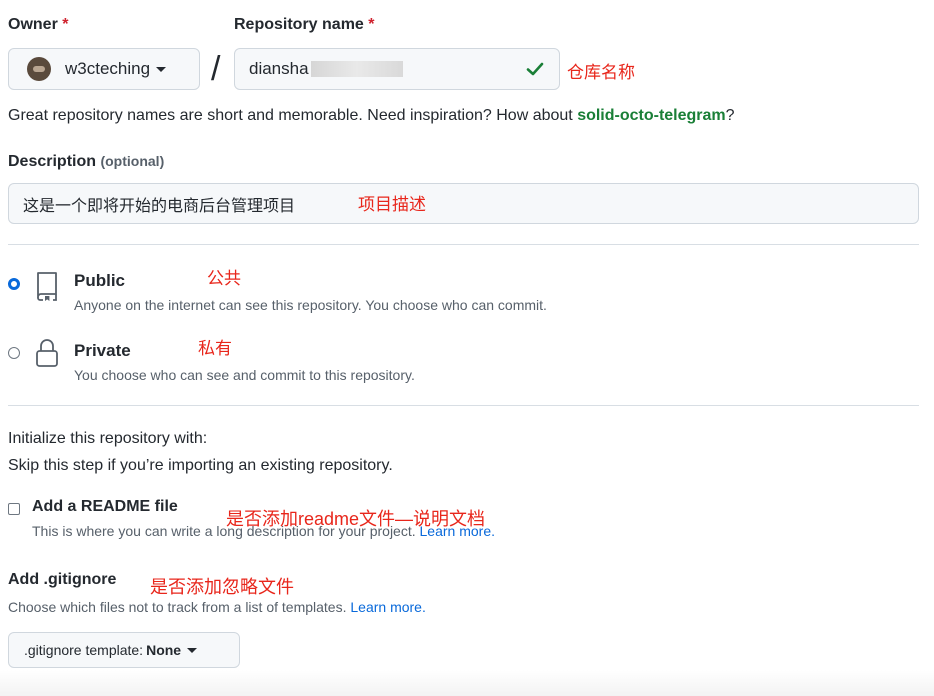 The image size is (934, 696). What do you see at coordinates (14, 284) in the screenshot?
I see `public-radio` at bounding box center [14, 284].